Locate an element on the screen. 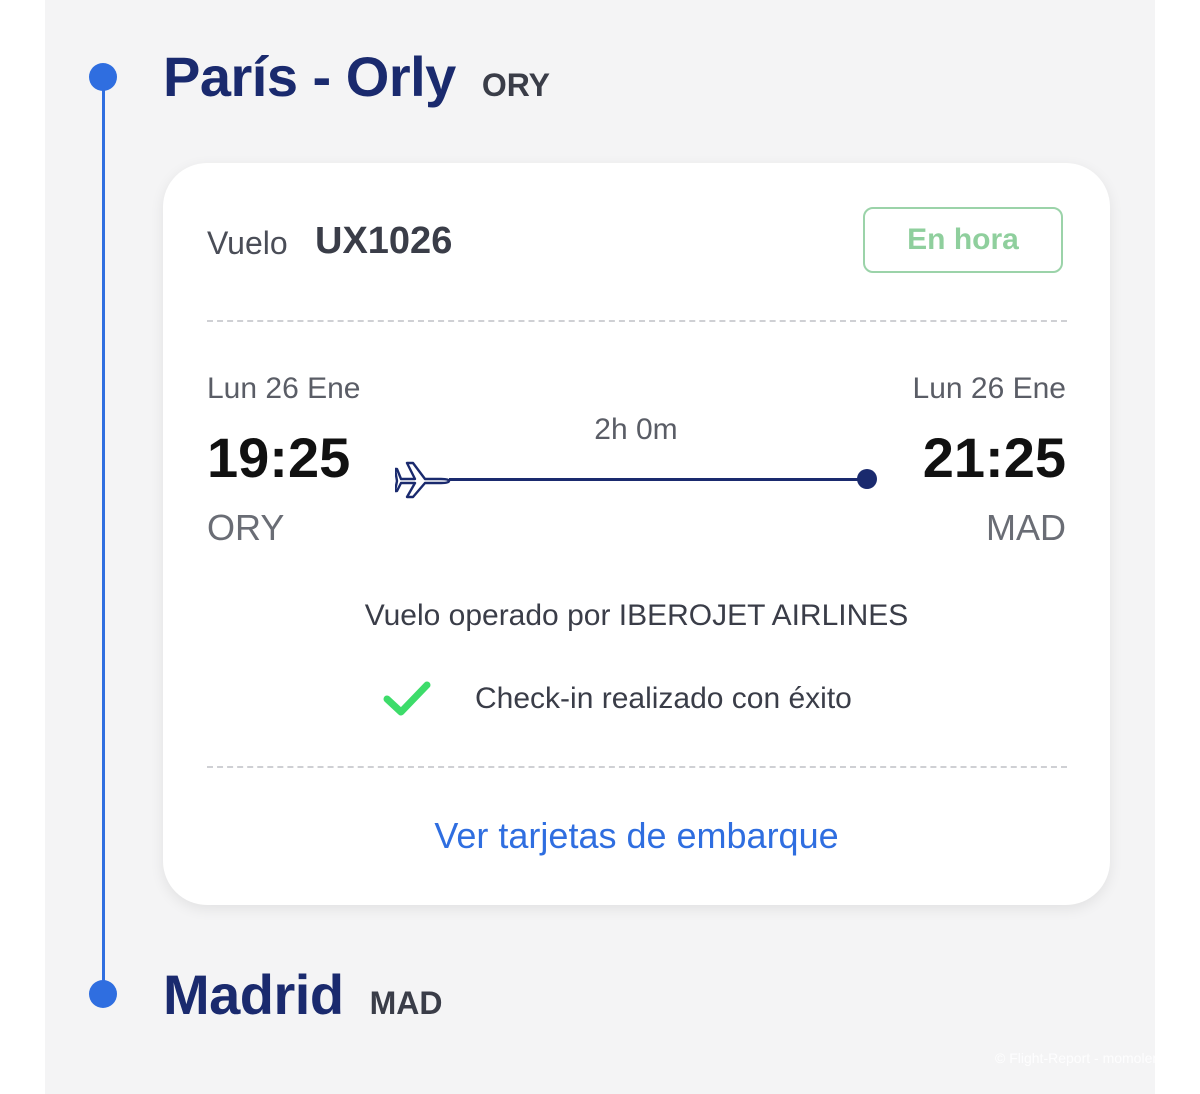 This screenshot has width=1200, height=1094. origin-name: París - Orly is located at coordinates (309, 76).